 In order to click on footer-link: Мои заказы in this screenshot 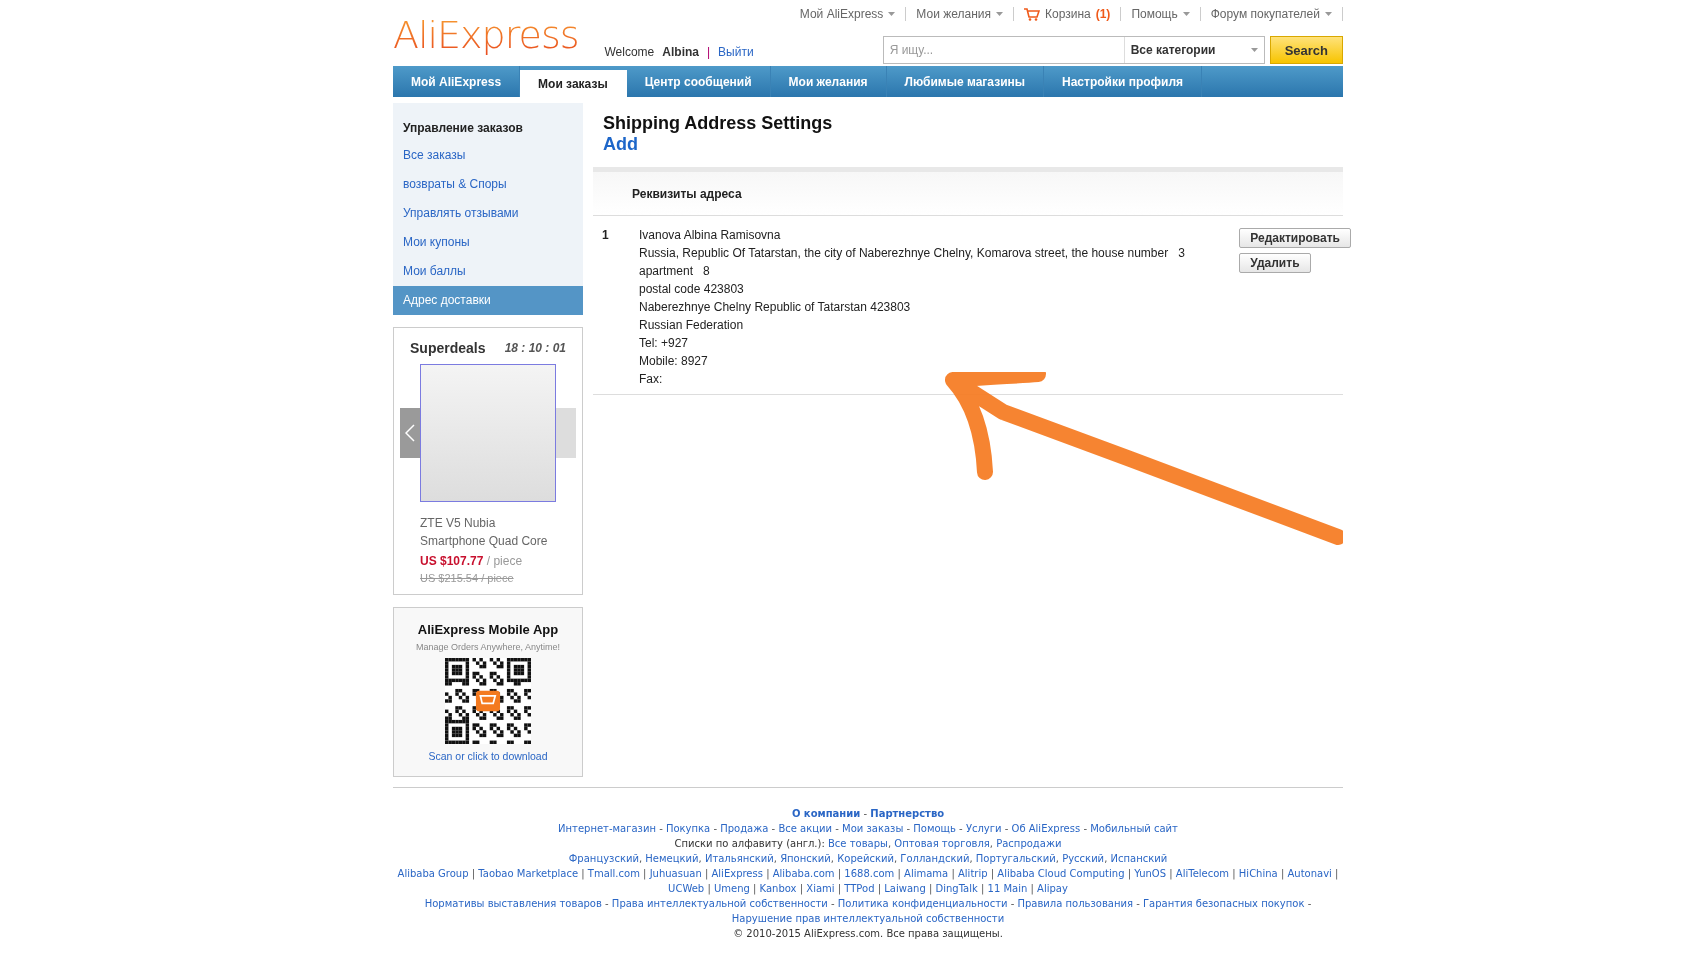, I will do `click(873, 828)`.